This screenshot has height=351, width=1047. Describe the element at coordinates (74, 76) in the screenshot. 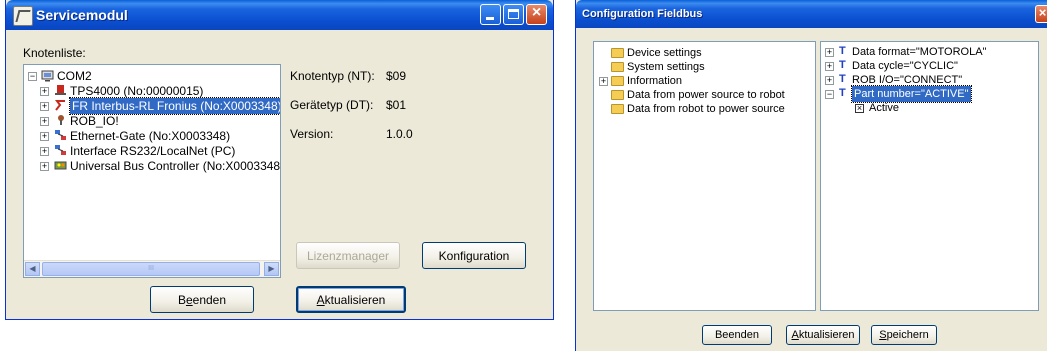

I see `tree-item-com2: COM2` at that location.